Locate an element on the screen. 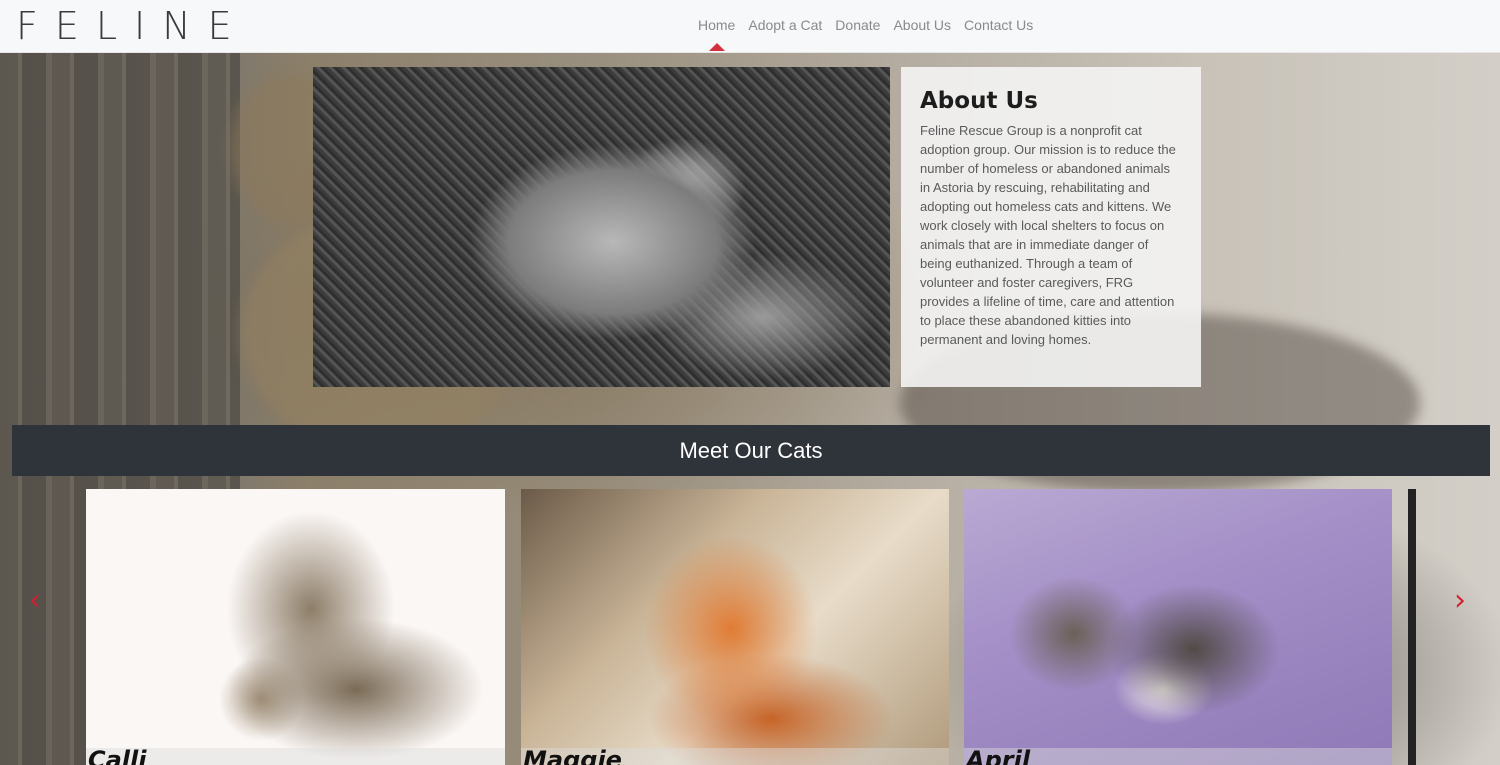  meet-our-cats-heading: Meet Our Cats is located at coordinates (751, 450).